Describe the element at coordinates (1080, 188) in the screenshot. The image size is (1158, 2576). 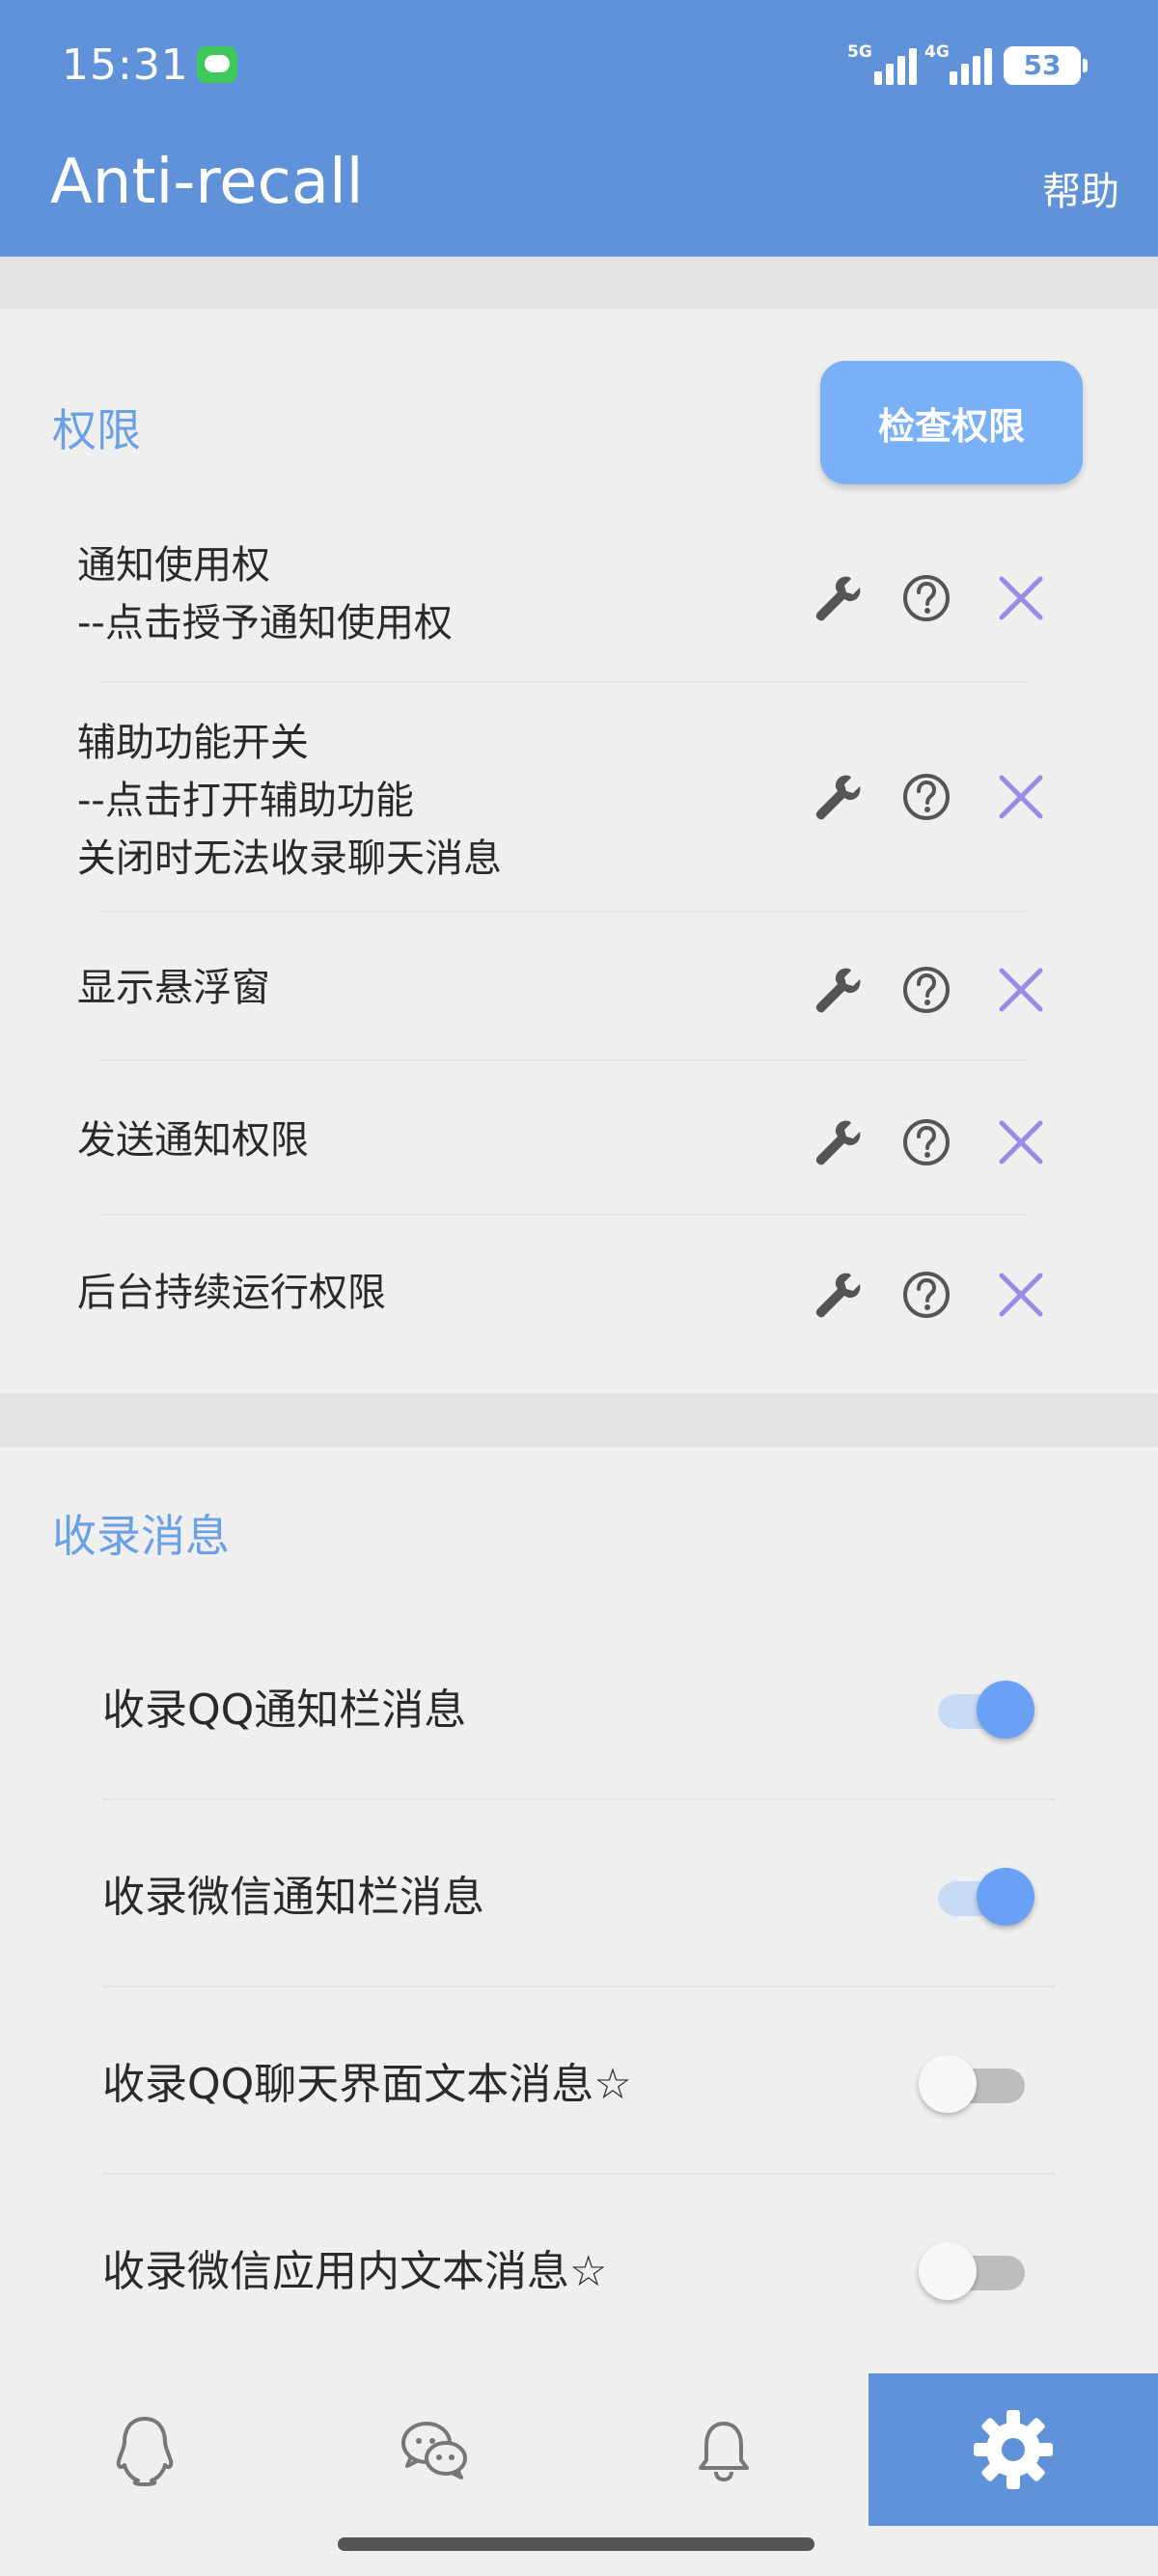
I see `help-button: 帮助` at that location.